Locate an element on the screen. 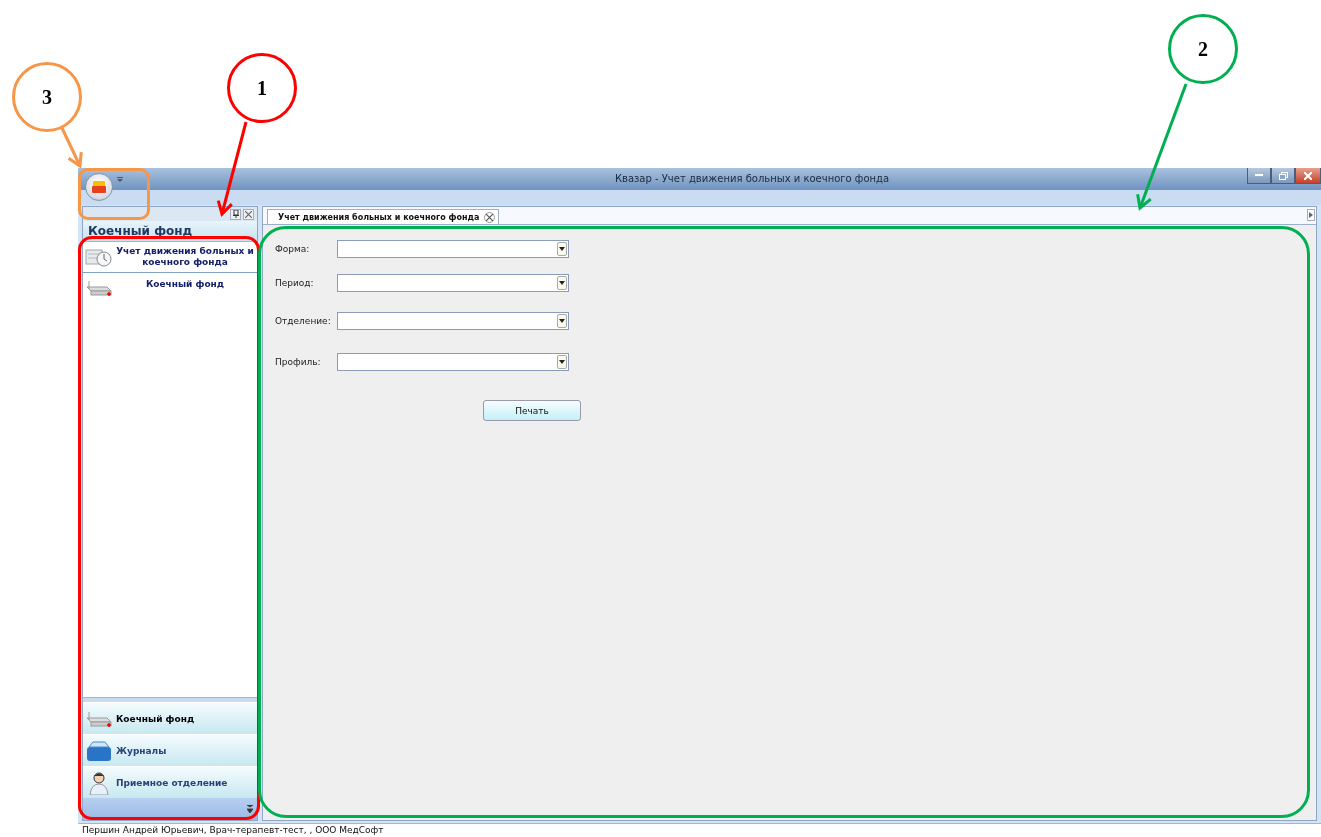  app-menu-button is located at coordinates (99, 186).